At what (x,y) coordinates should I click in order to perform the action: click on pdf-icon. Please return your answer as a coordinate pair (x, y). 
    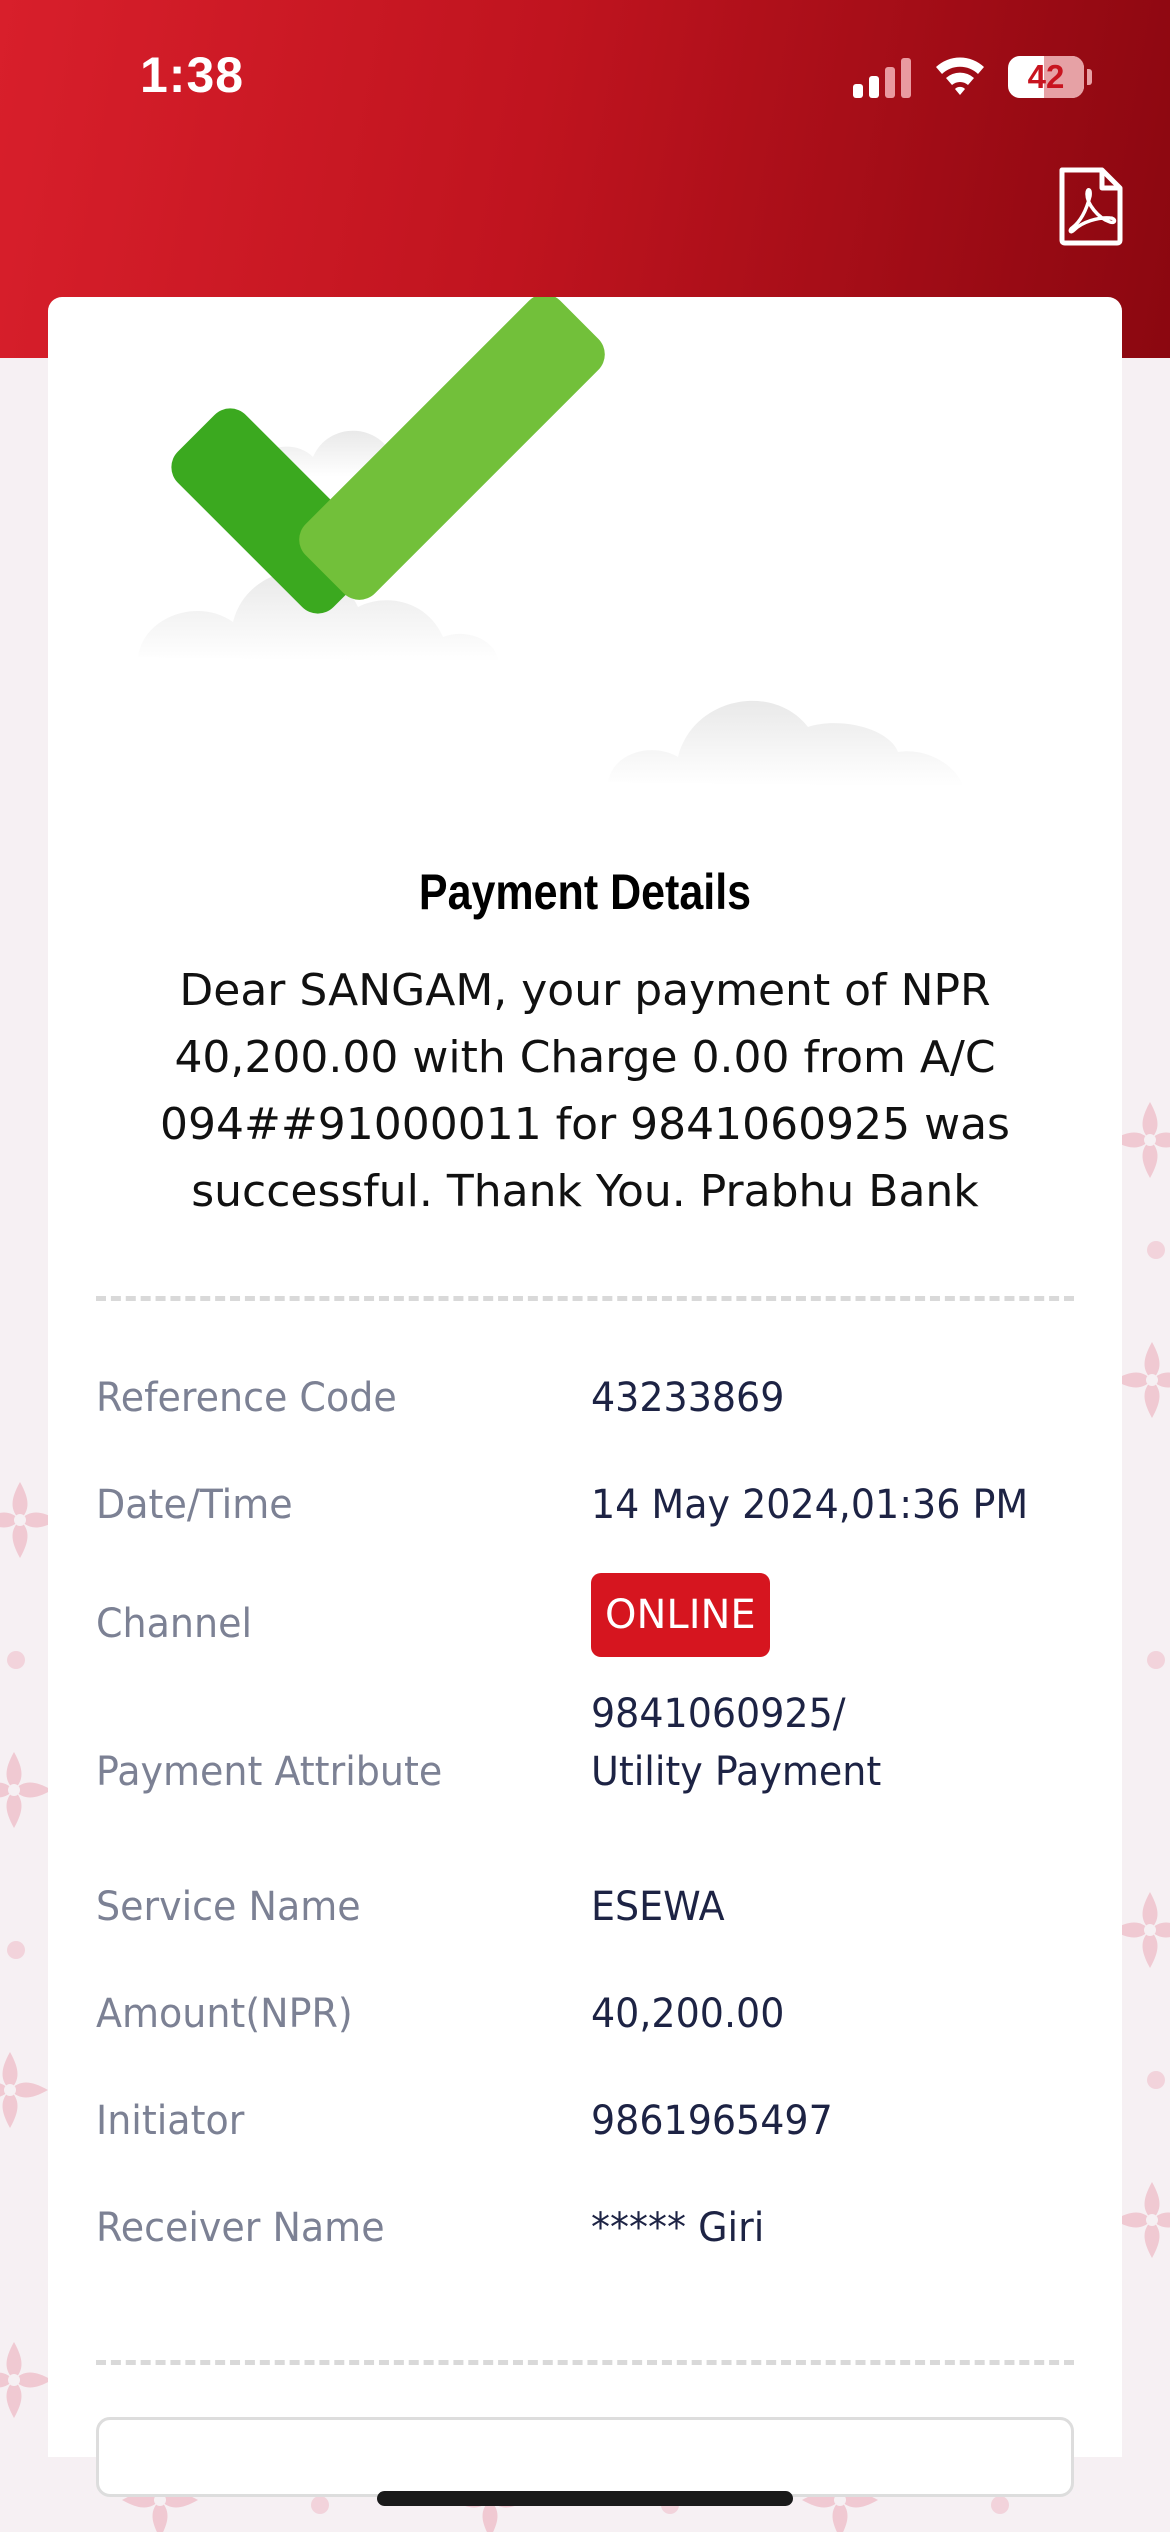
    Looking at the image, I should click on (1091, 206).